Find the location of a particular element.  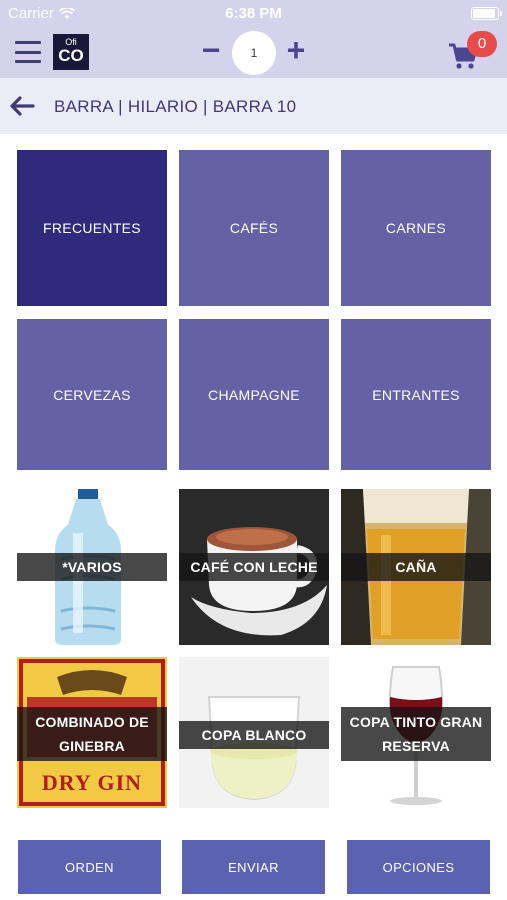

product-label: COMBINADO DE GINEBRA is located at coordinates (92, 734).